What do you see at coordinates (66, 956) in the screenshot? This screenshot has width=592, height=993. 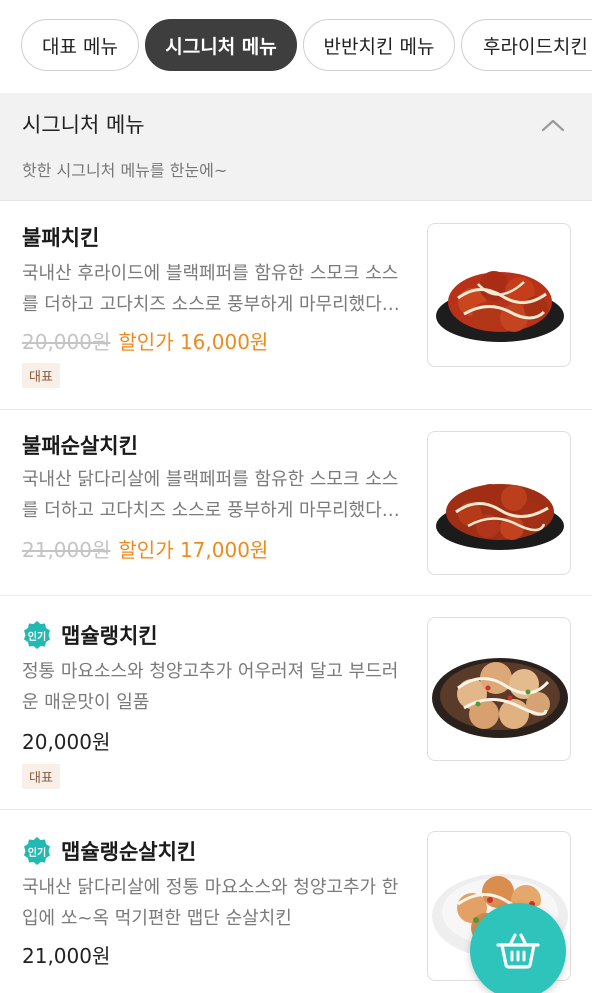 I see `item-price: 21,000원` at bounding box center [66, 956].